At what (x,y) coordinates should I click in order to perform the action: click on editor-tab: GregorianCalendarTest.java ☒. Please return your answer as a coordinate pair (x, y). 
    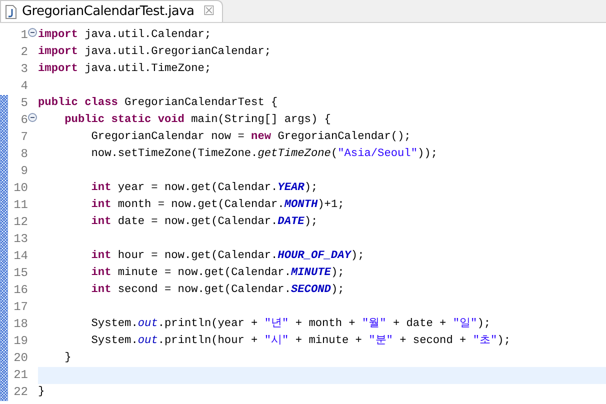
    Looking at the image, I should click on (112, 11).